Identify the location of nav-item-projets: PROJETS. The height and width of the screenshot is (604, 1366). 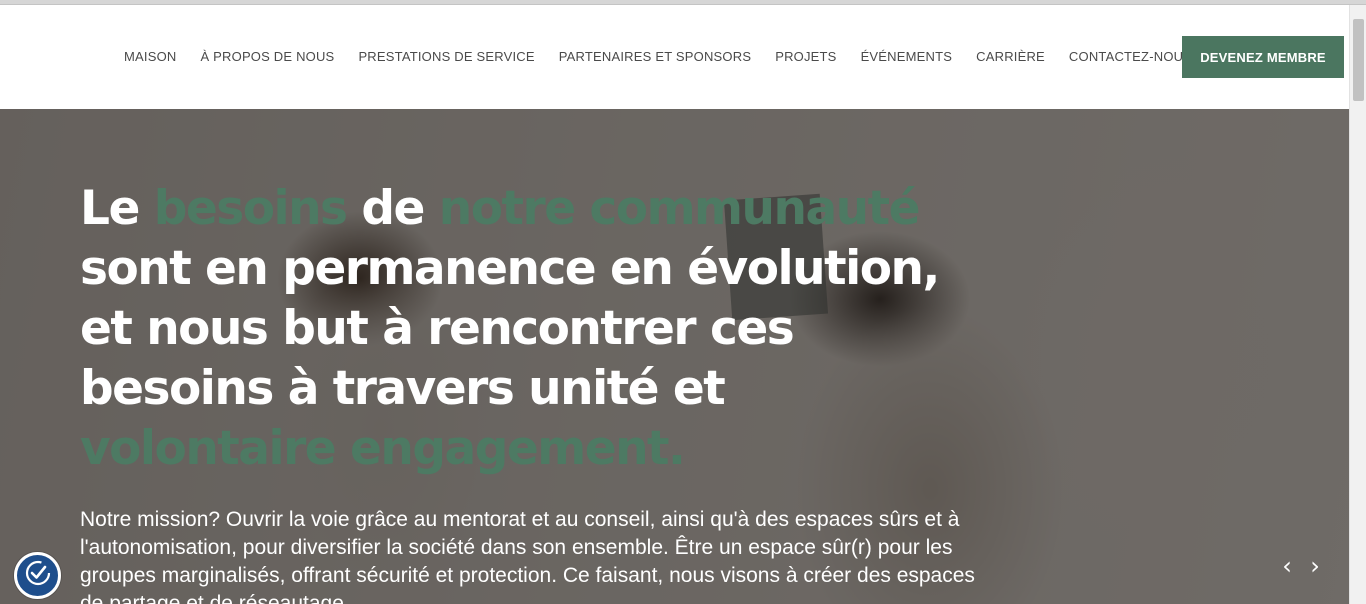
(805, 57).